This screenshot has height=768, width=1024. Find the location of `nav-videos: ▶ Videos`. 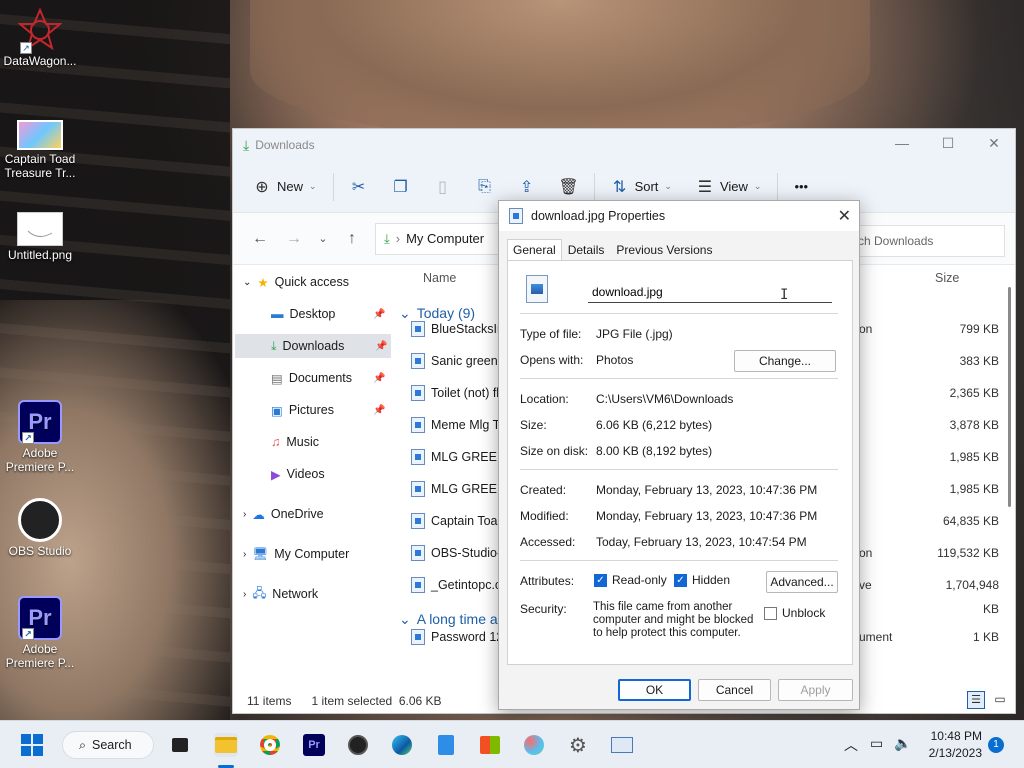

nav-videos: ▶ Videos is located at coordinates (298, 474).